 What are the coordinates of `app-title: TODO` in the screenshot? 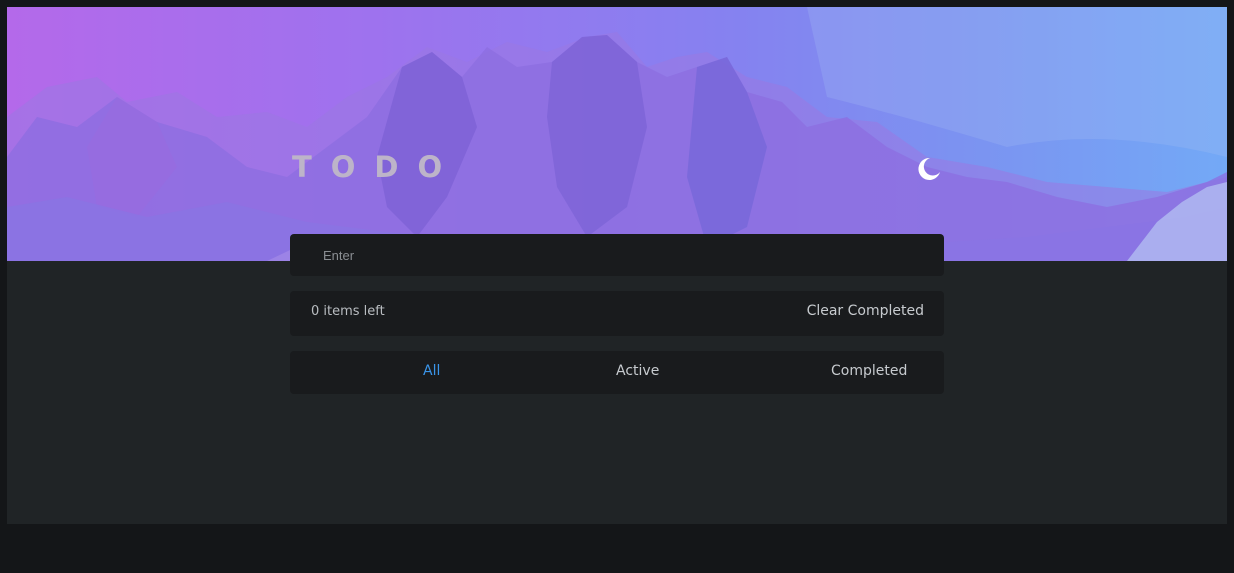 It's located at (377, 167).